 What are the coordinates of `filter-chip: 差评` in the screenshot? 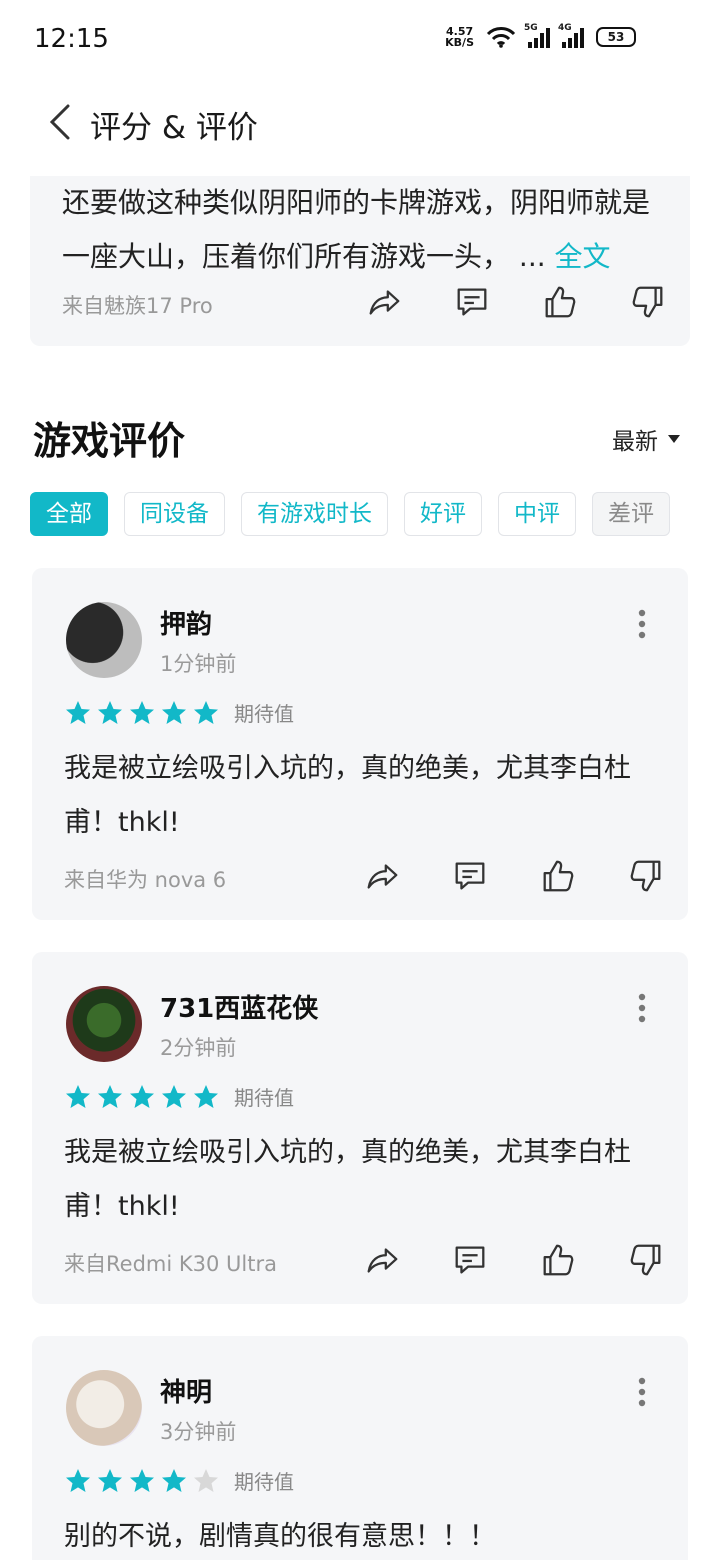 It's located at (631, 514).